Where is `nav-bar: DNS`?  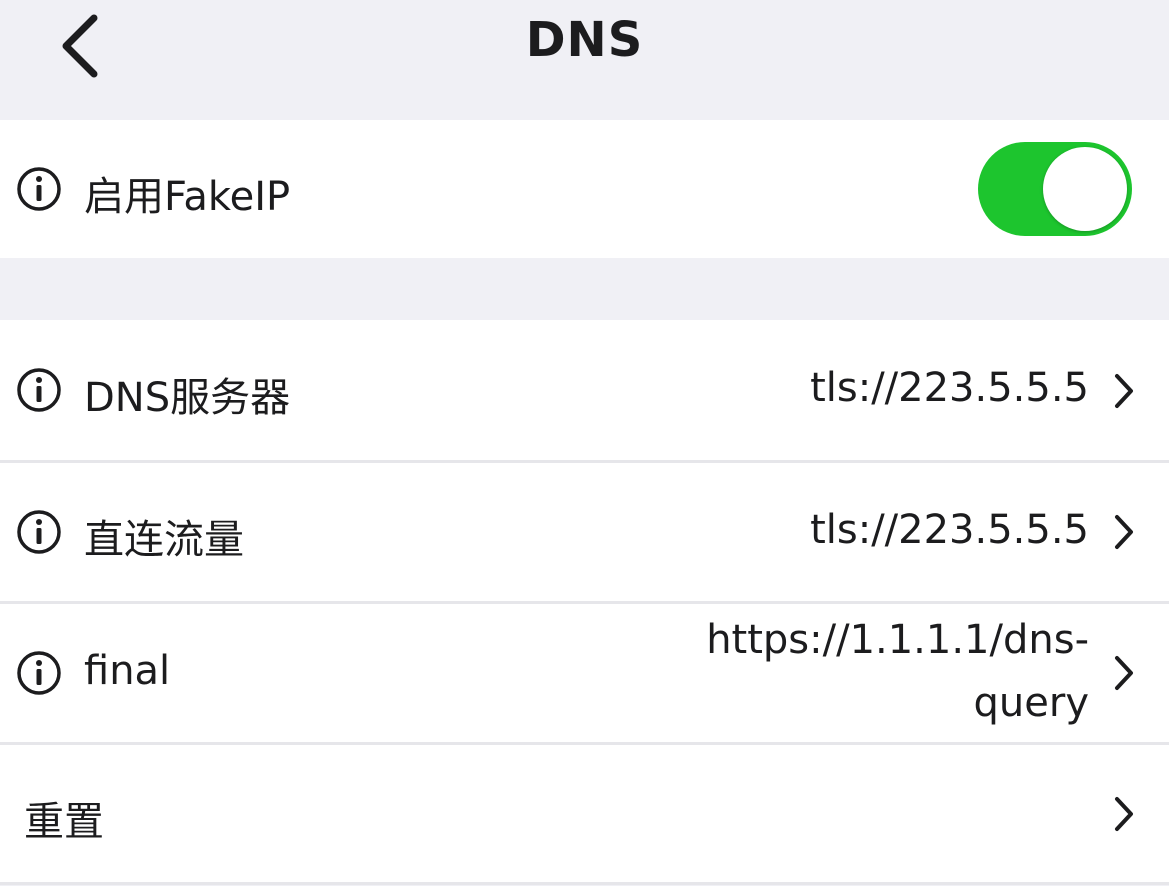 nav-bar: DNS is located at coordinates (584, 60).